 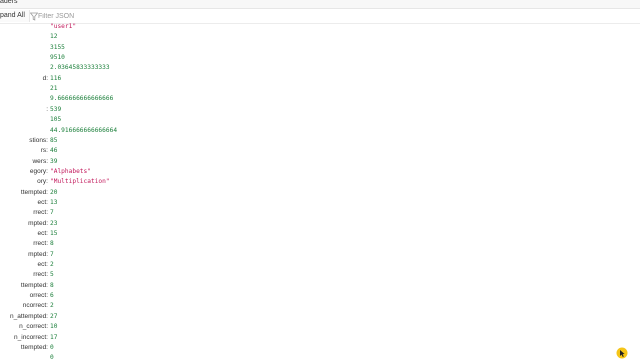 What do you see at coordinates (320, 234) in the screenshot?
I see `json-row: ect: 15` at bounding box center [320, 234].